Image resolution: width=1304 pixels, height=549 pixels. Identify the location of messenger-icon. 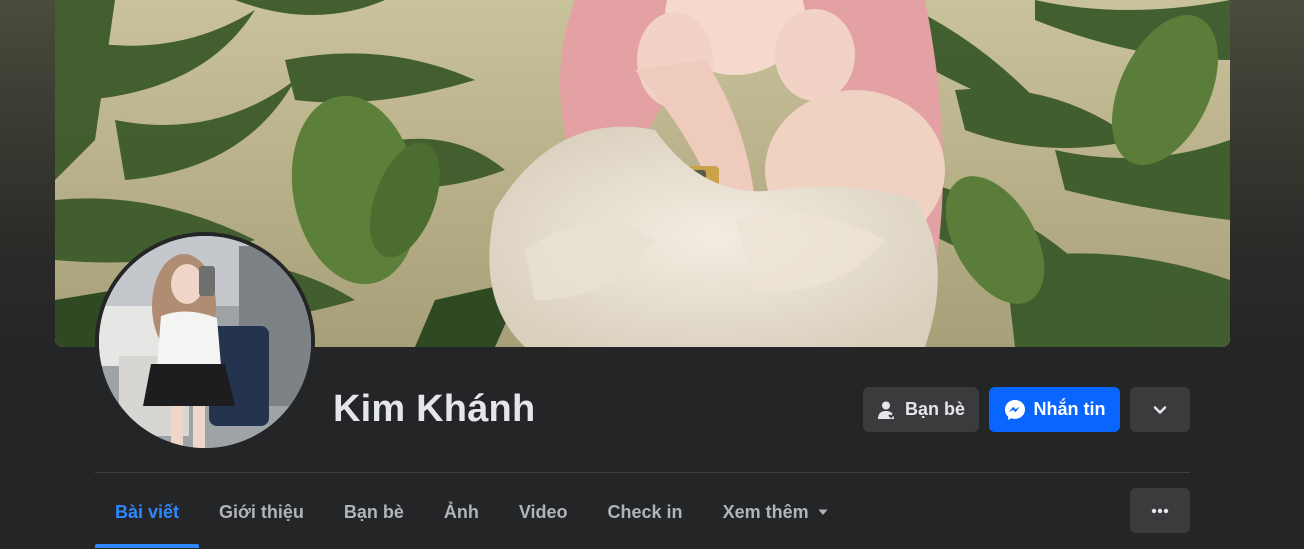
(1015, 410).